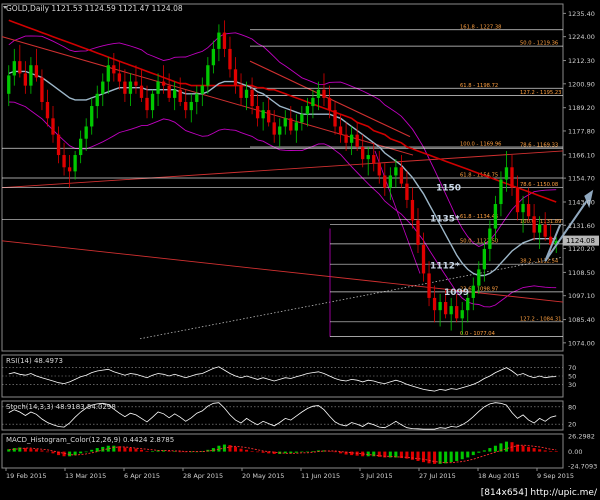  What do you see at coordinates (203, 476) in the screenshot?
I see `date-tick-label: 28 Apr 2015` at bounding box center [203, 476].